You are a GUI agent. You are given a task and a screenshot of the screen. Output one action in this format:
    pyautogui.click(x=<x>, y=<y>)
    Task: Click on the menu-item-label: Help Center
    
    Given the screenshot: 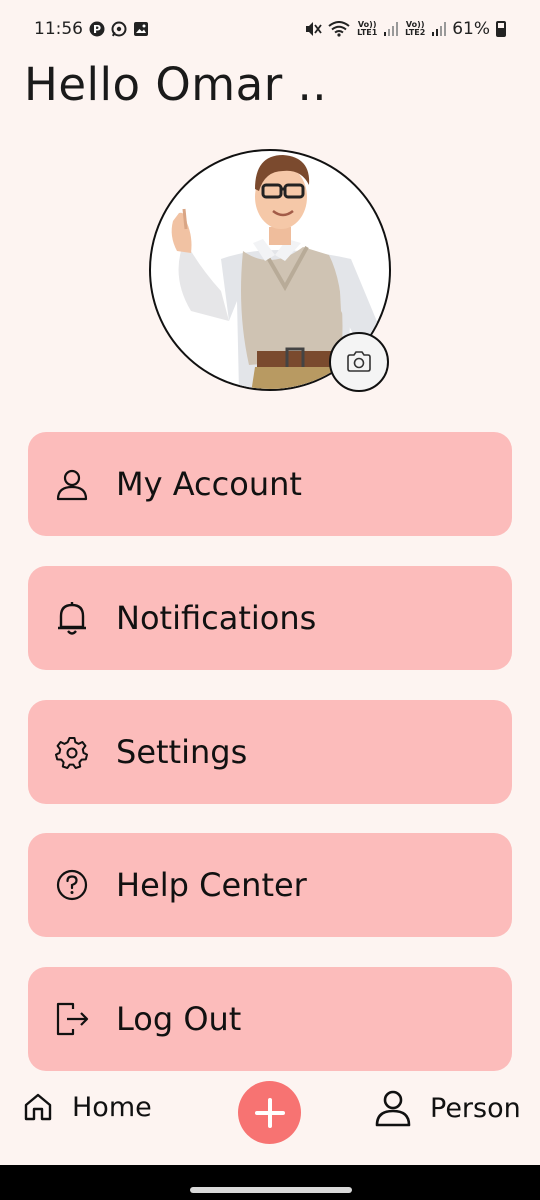 What is the action you would take?
    pyautogui.click(x=211, y=885)
    